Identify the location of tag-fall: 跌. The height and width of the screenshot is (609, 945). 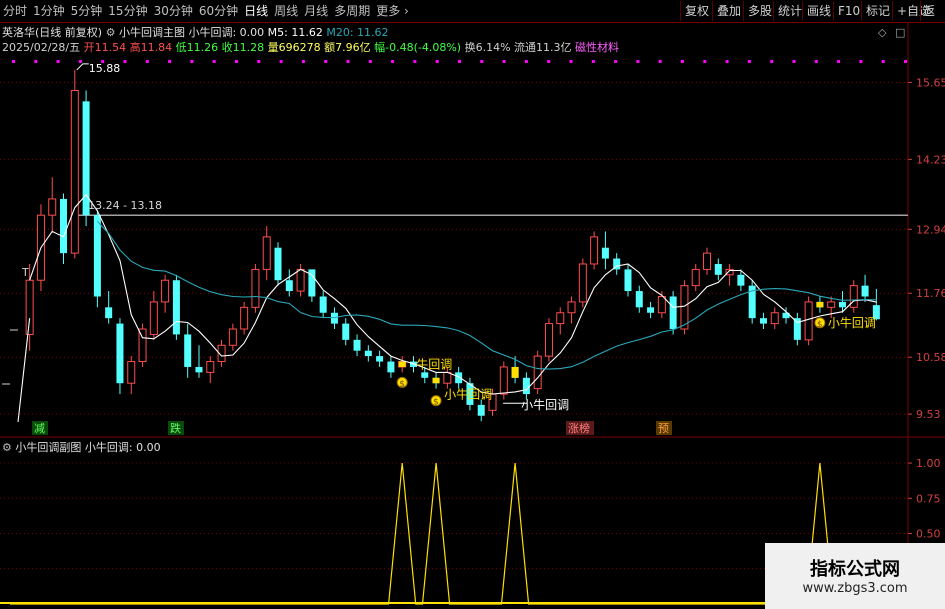
(175, 428).